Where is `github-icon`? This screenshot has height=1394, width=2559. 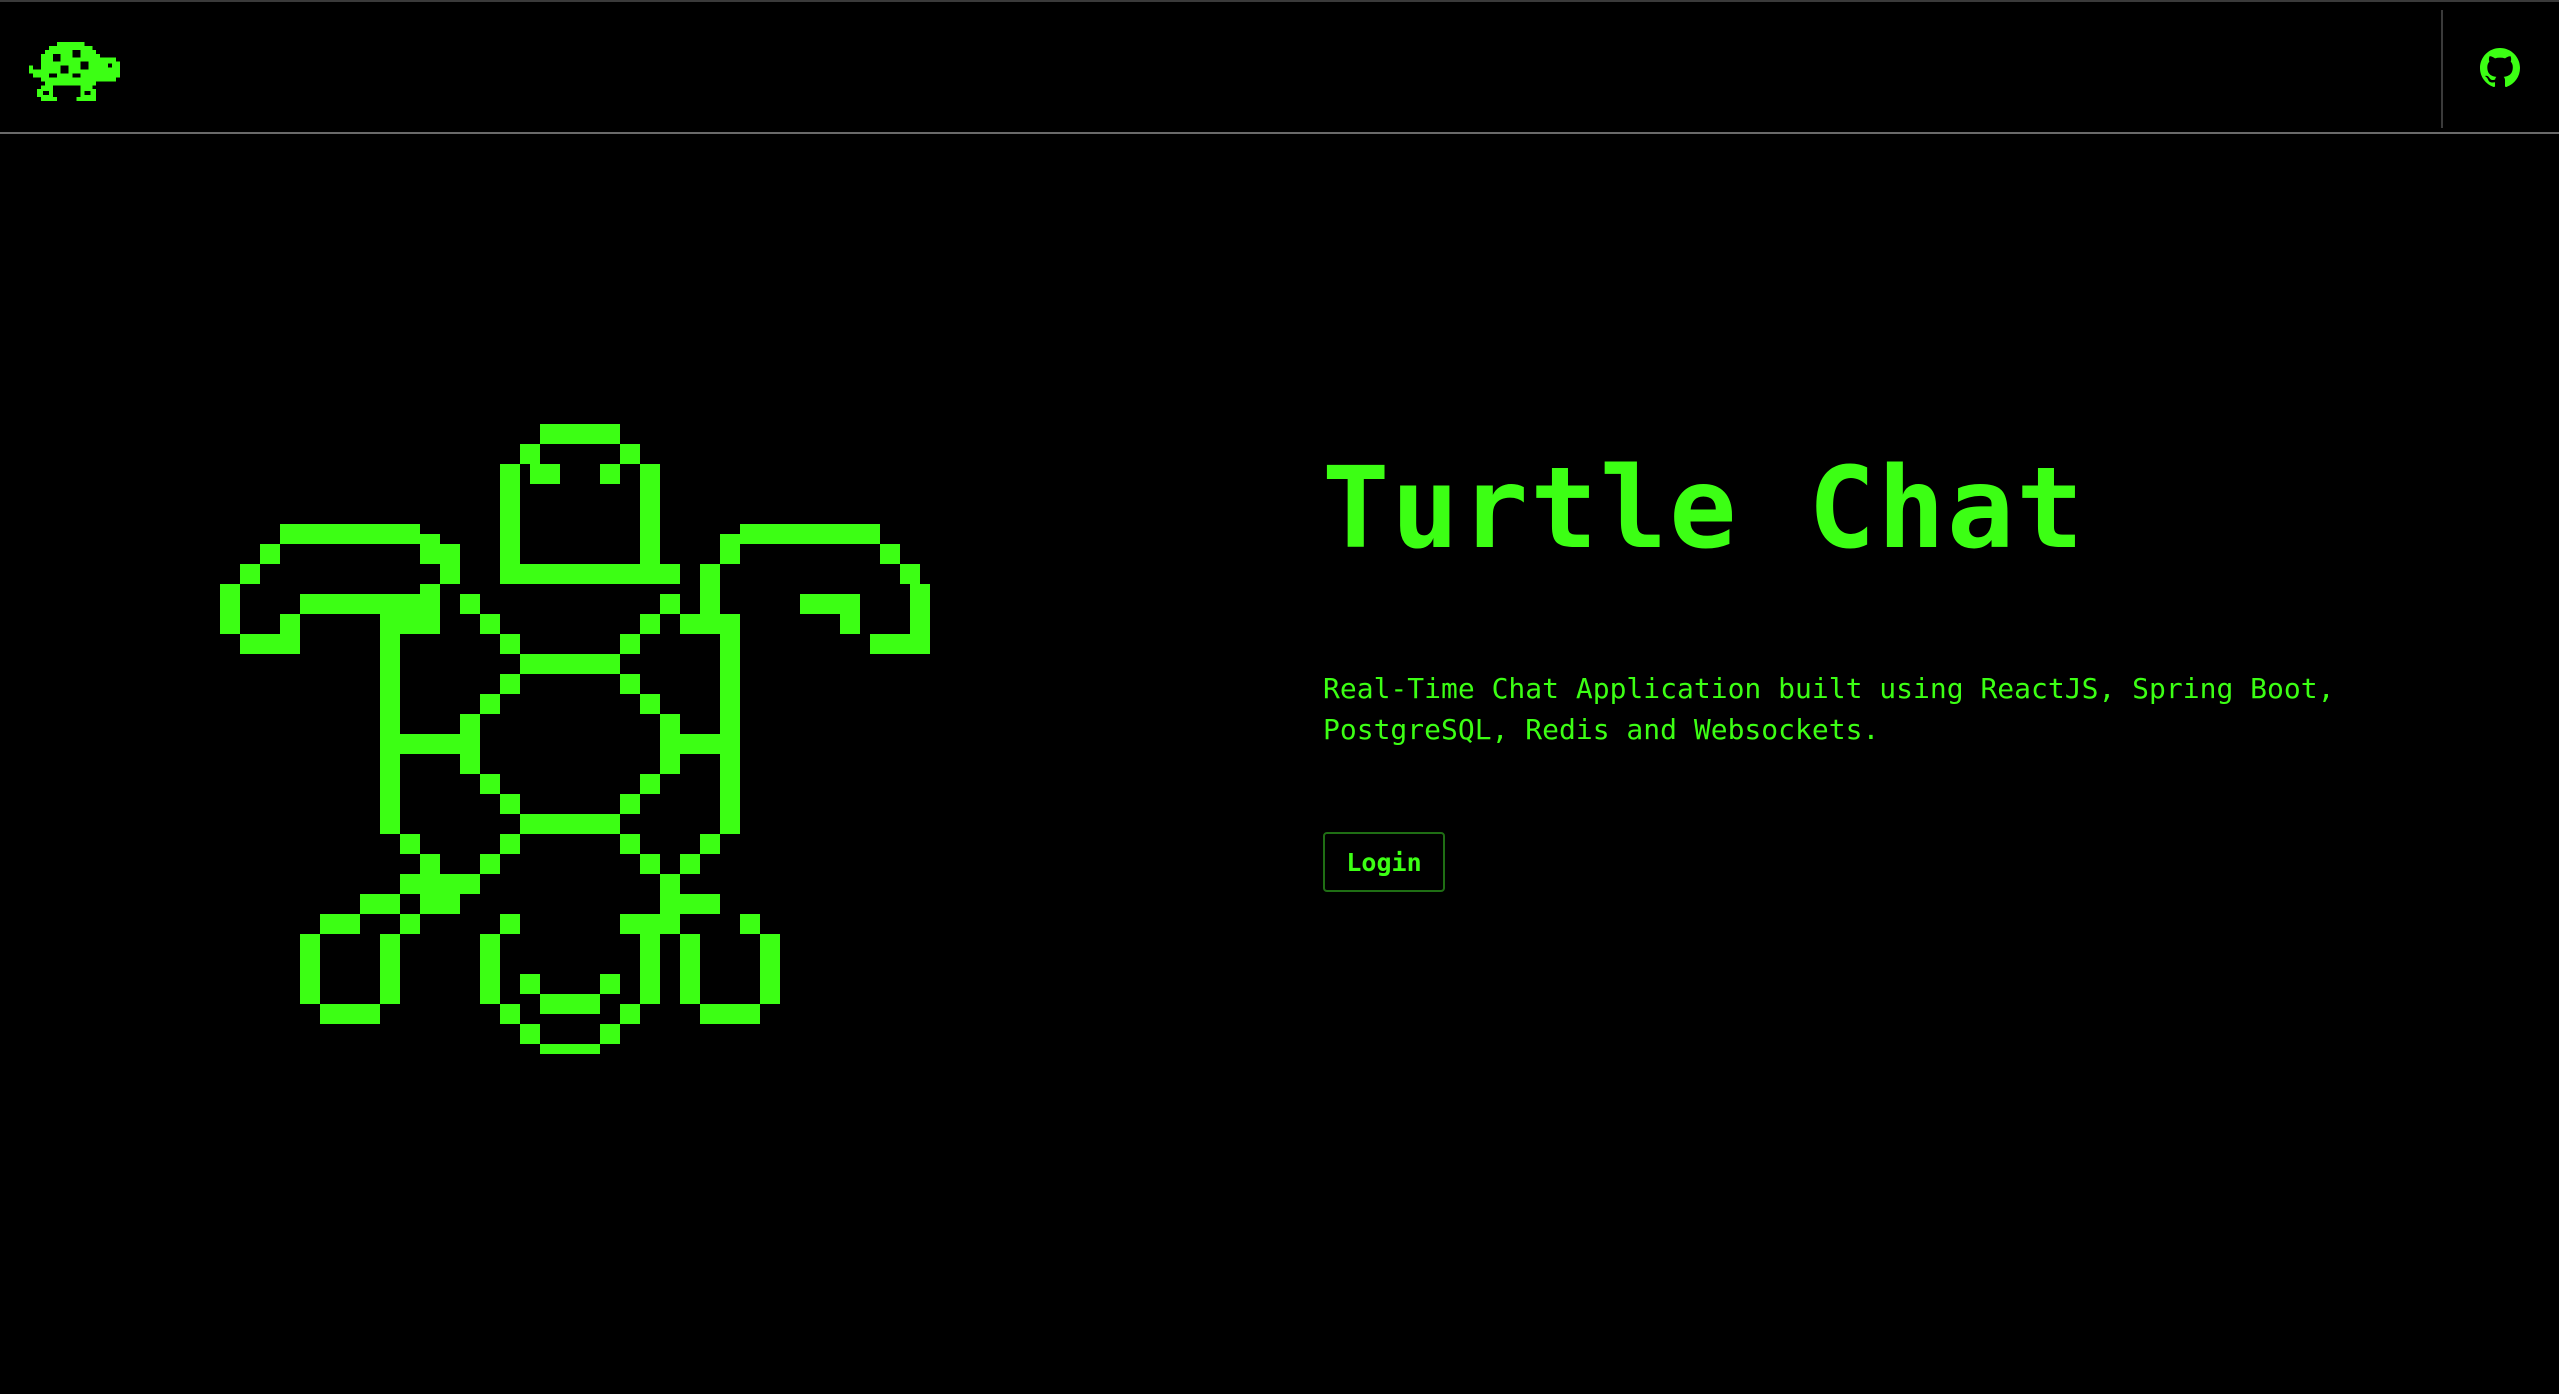 github-icon is located at coordinates (2500, 68).